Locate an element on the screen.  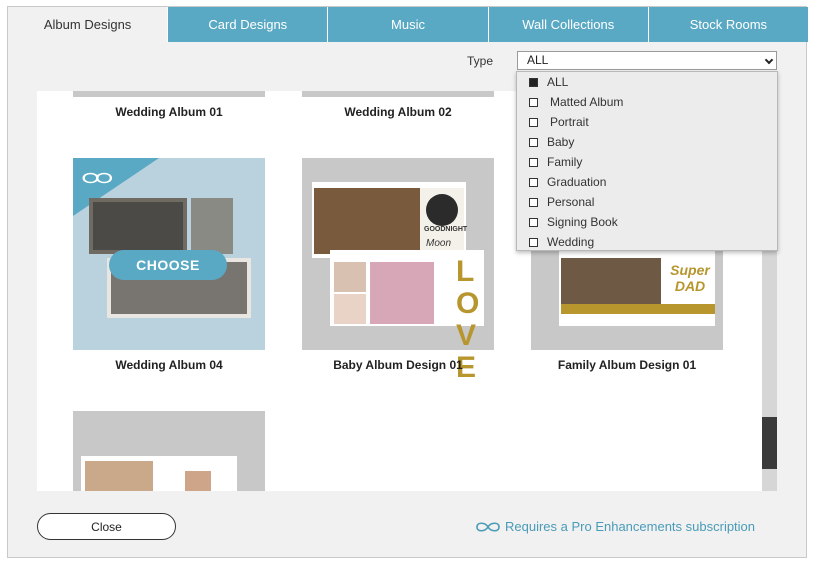
close-button: Close is located at coordinates (106, 526).